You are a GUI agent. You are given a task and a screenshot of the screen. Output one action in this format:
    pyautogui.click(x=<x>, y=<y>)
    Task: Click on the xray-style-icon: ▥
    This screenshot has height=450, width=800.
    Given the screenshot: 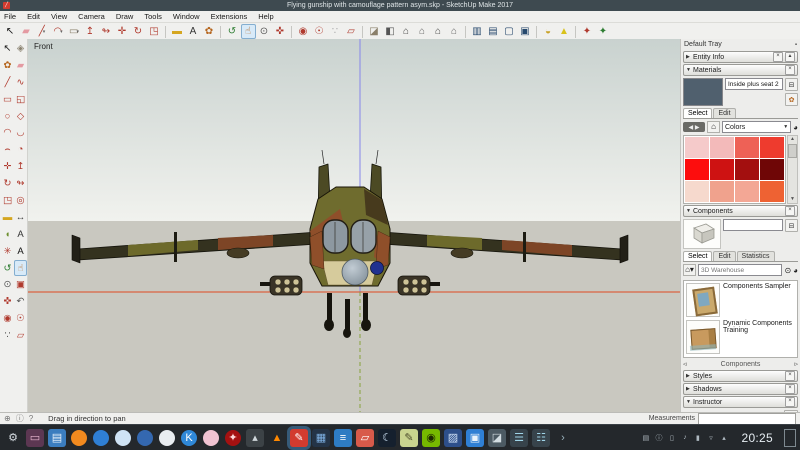 What is the action you would take?
    pyautogui.click(x=477, y=31)
    